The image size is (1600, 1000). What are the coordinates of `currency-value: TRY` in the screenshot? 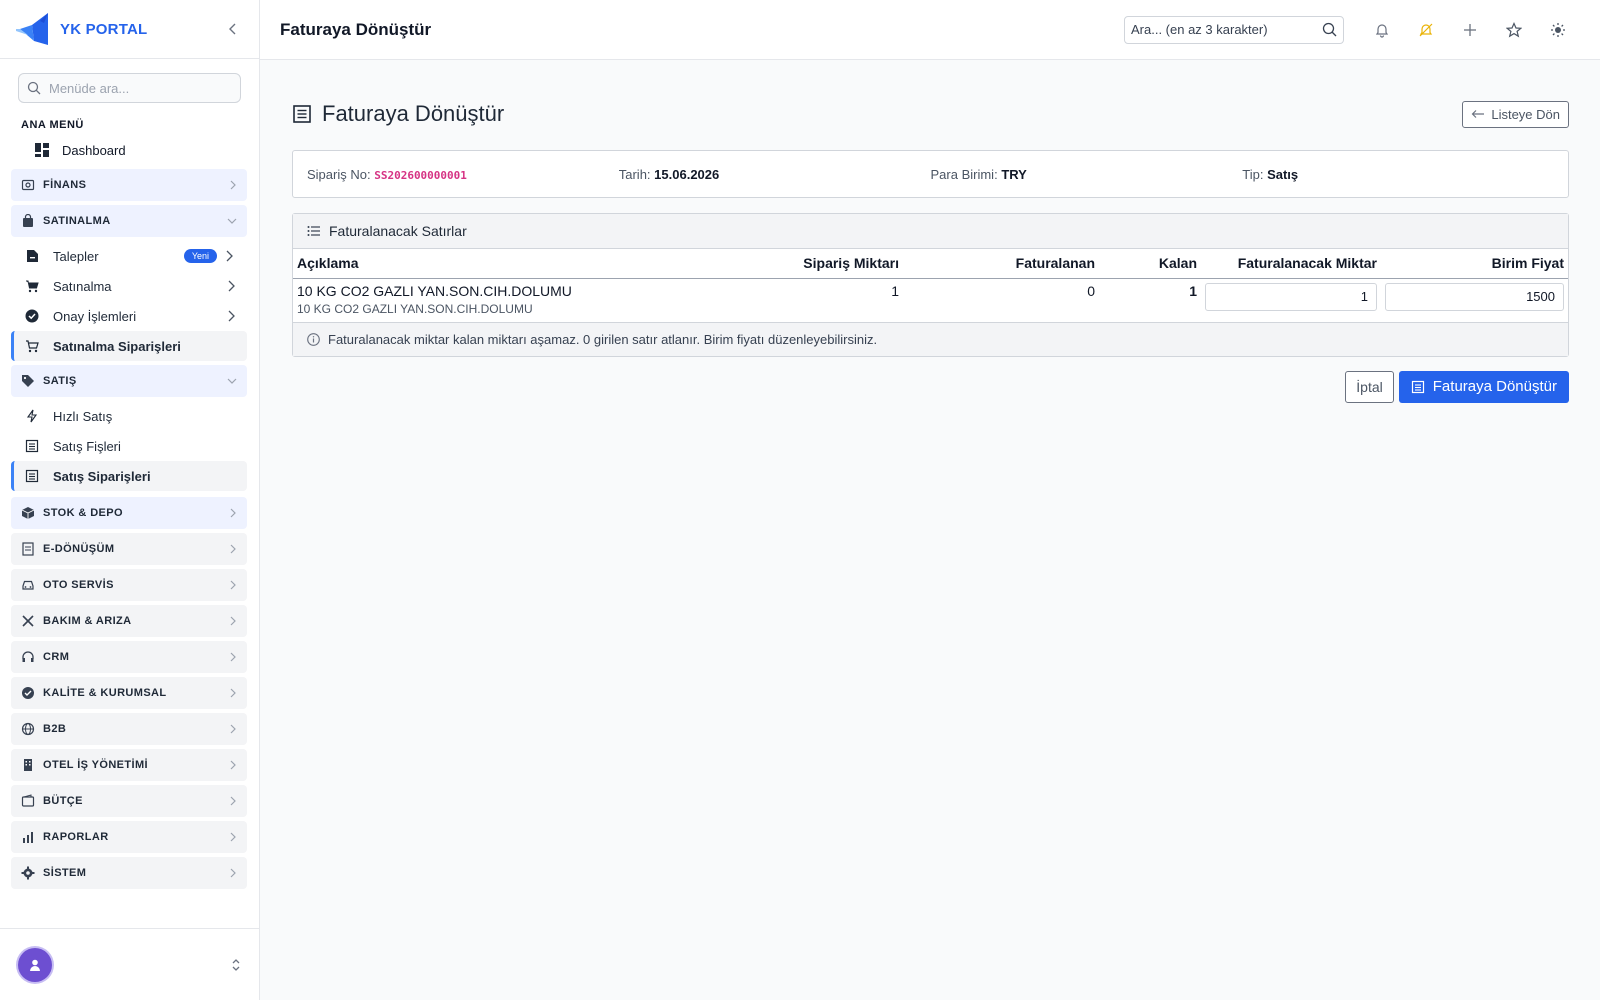 It's located at (1014, 174).